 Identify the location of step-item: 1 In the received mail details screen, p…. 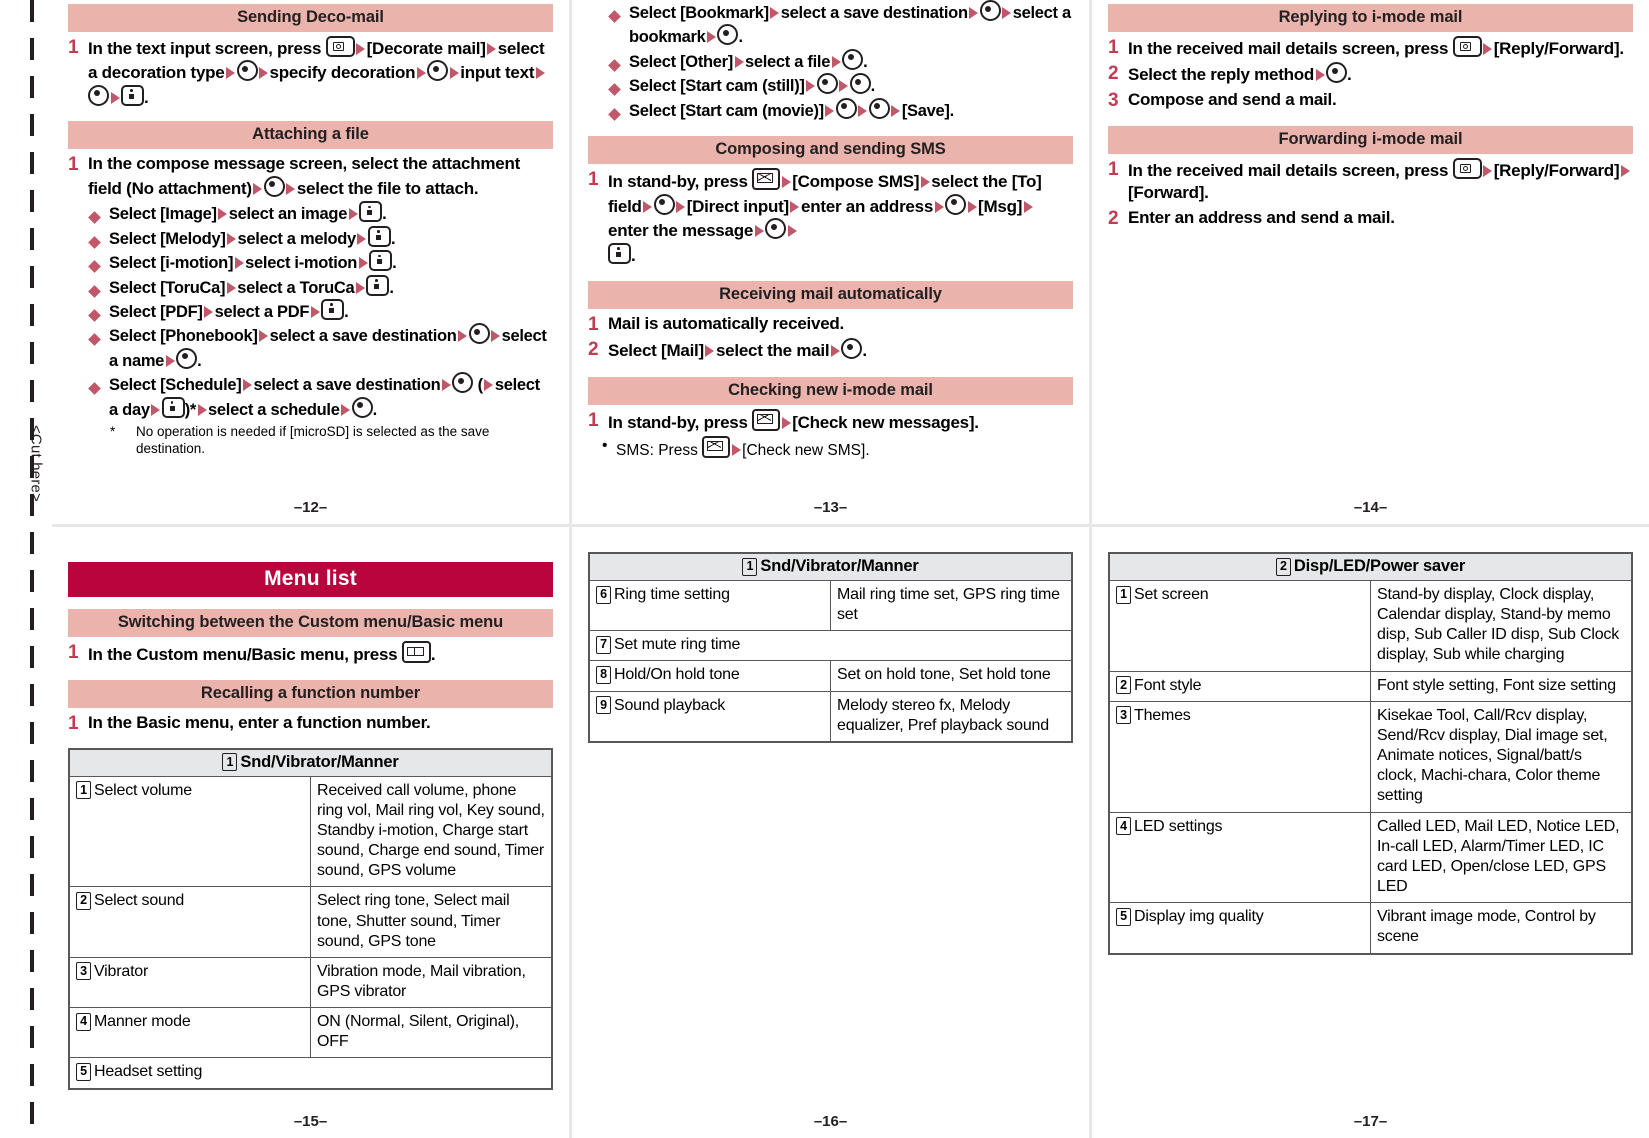
(1370, 181).